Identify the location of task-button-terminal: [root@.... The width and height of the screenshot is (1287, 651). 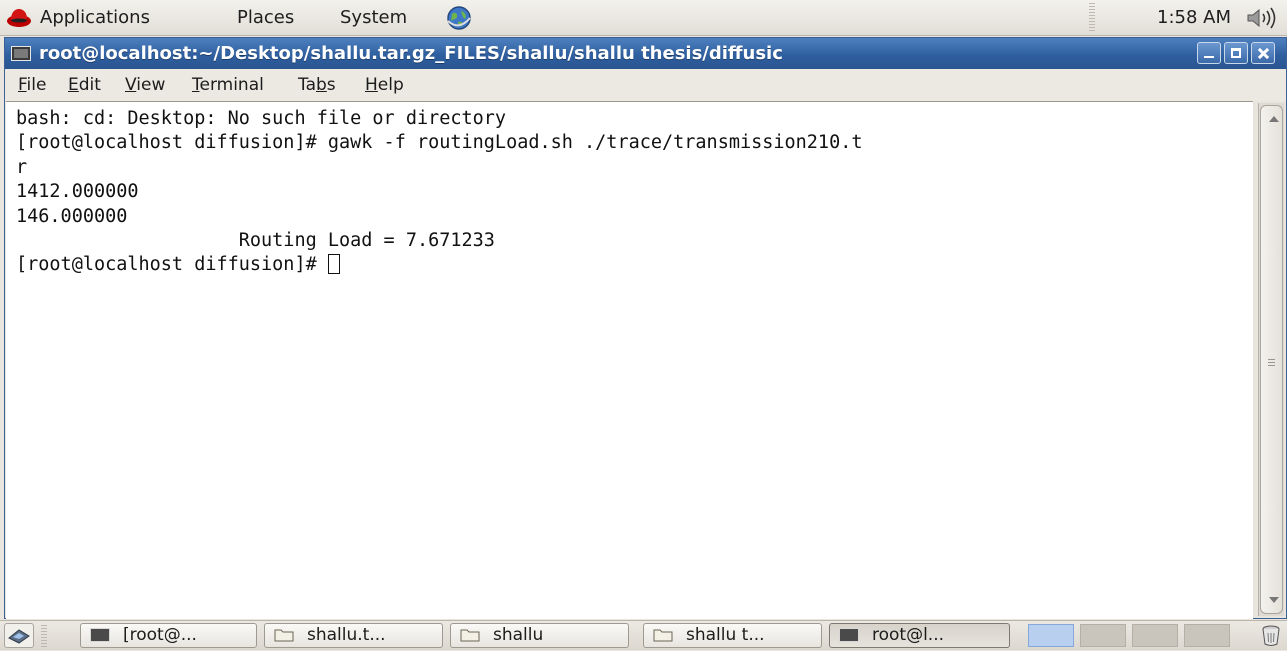
(168, 635).